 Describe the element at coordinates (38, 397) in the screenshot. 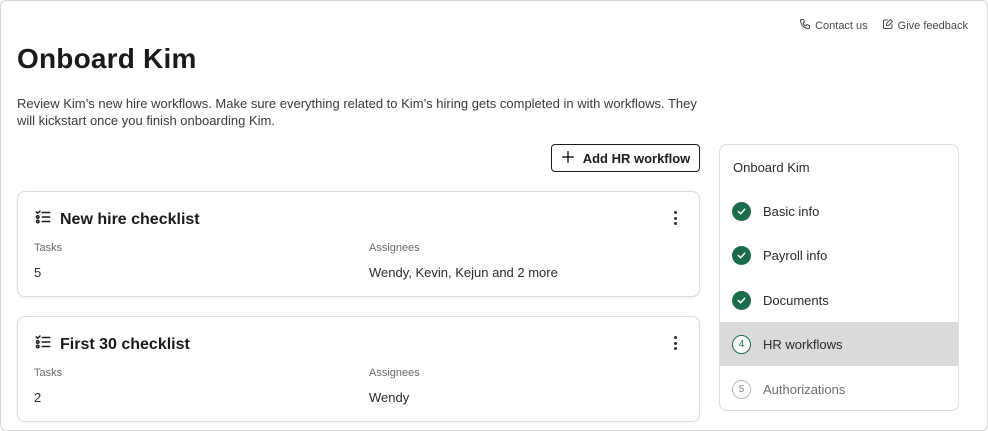

I see `tasks-value: 2` at that location.